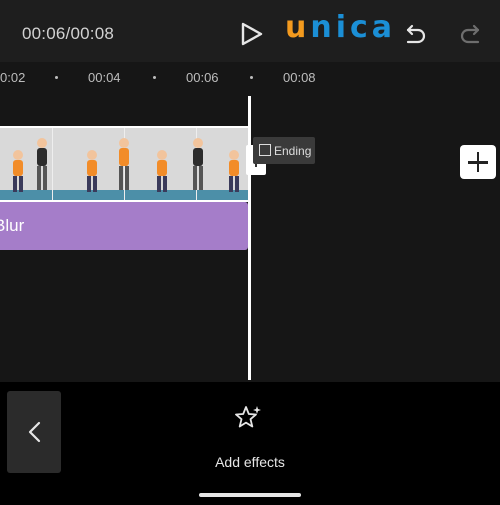  I want to click on ending-clip: Ending, so click(284, 150).